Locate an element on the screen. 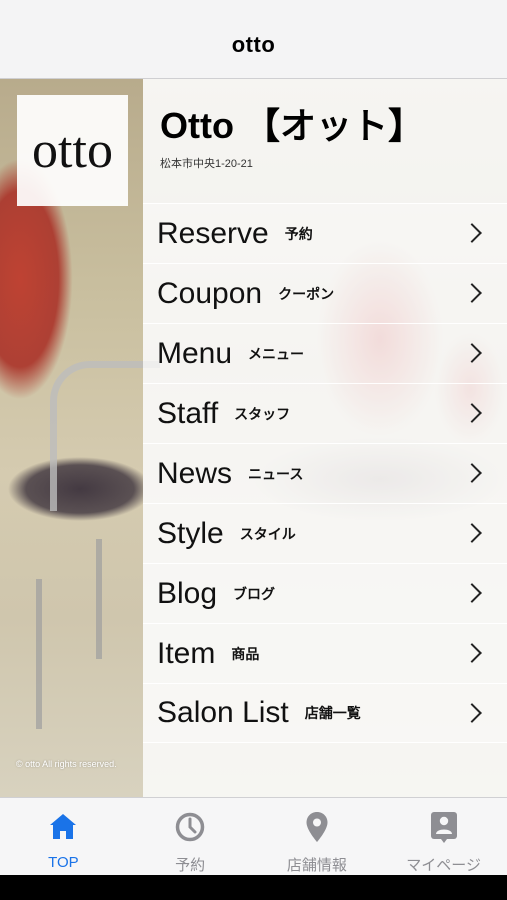 The height and width of the screenshot is (900, 507). menu-item-sublabel: ブログ is located at coordinates (254, 593).